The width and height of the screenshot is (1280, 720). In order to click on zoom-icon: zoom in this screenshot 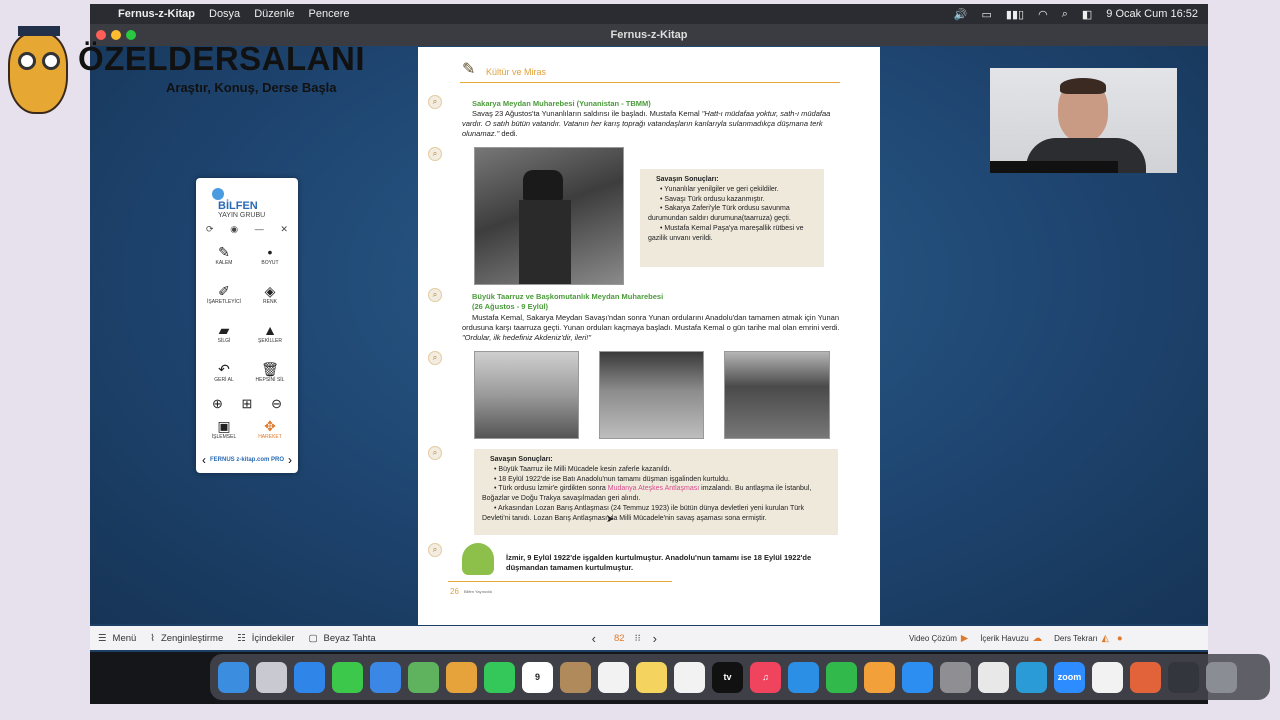, I will do `click(1069, 677)`.